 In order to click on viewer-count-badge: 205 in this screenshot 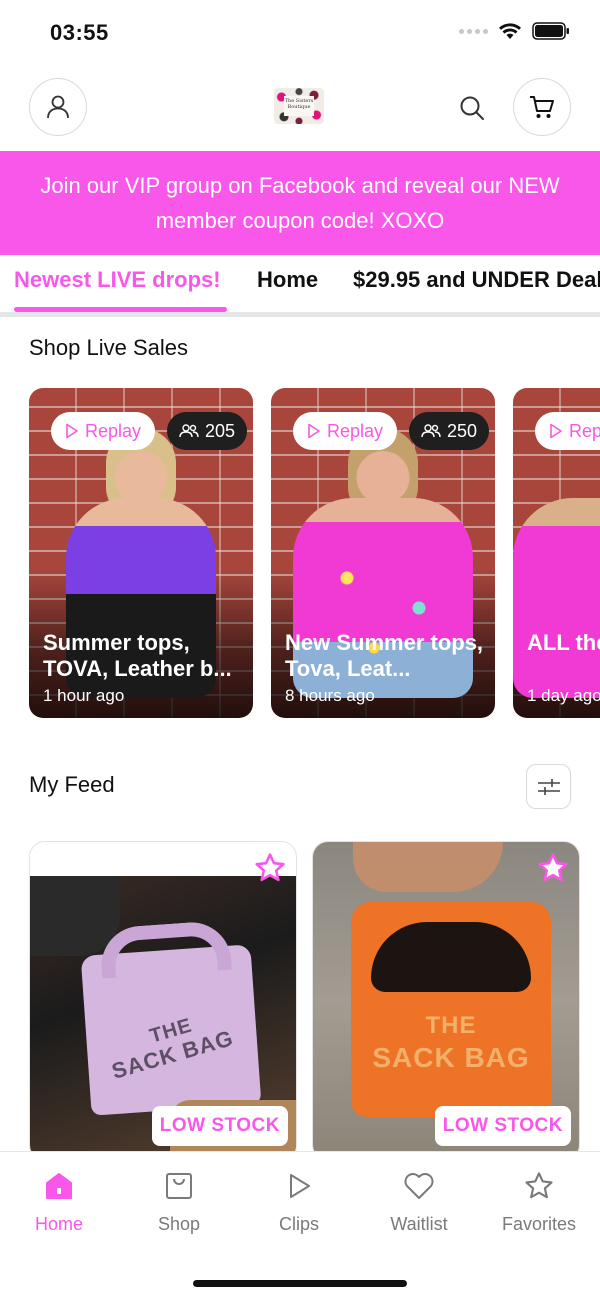, I will do `click(207, 431)`.